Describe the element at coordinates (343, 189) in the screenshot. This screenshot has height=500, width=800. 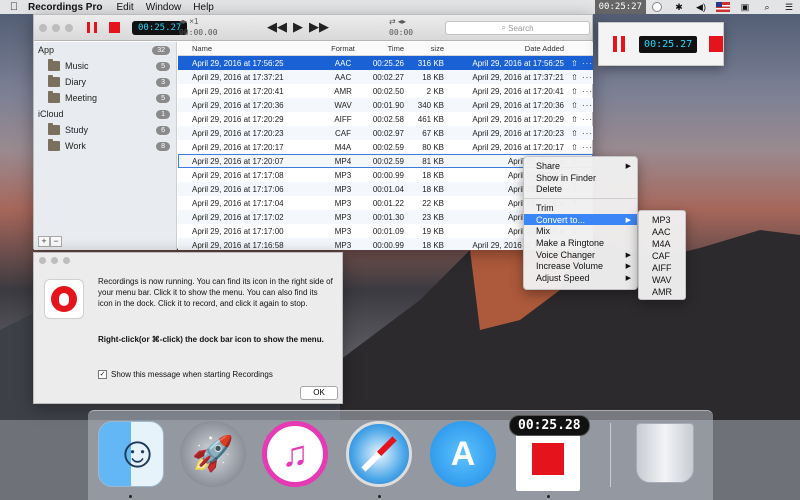
I see `cell-format: MP3` at that location.